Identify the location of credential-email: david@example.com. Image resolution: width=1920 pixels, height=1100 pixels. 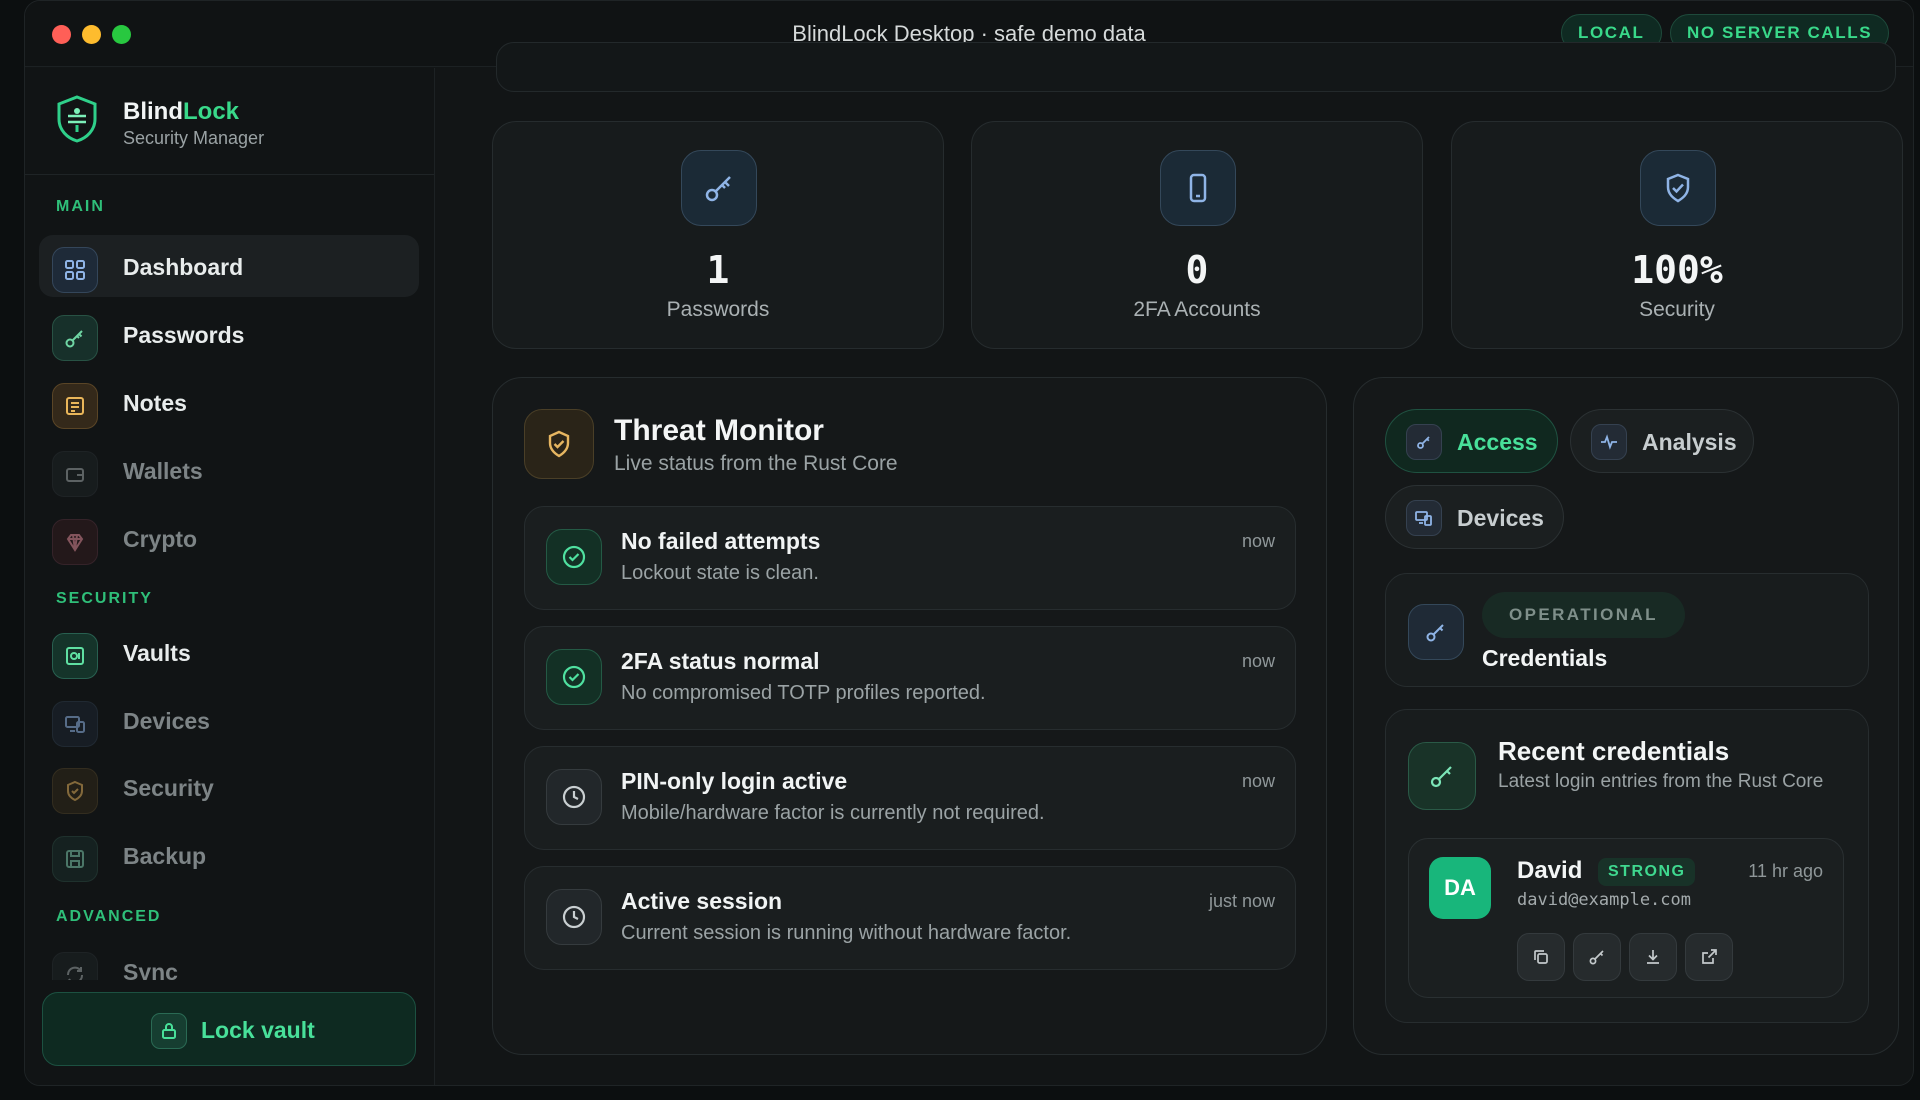
(1604, 900).